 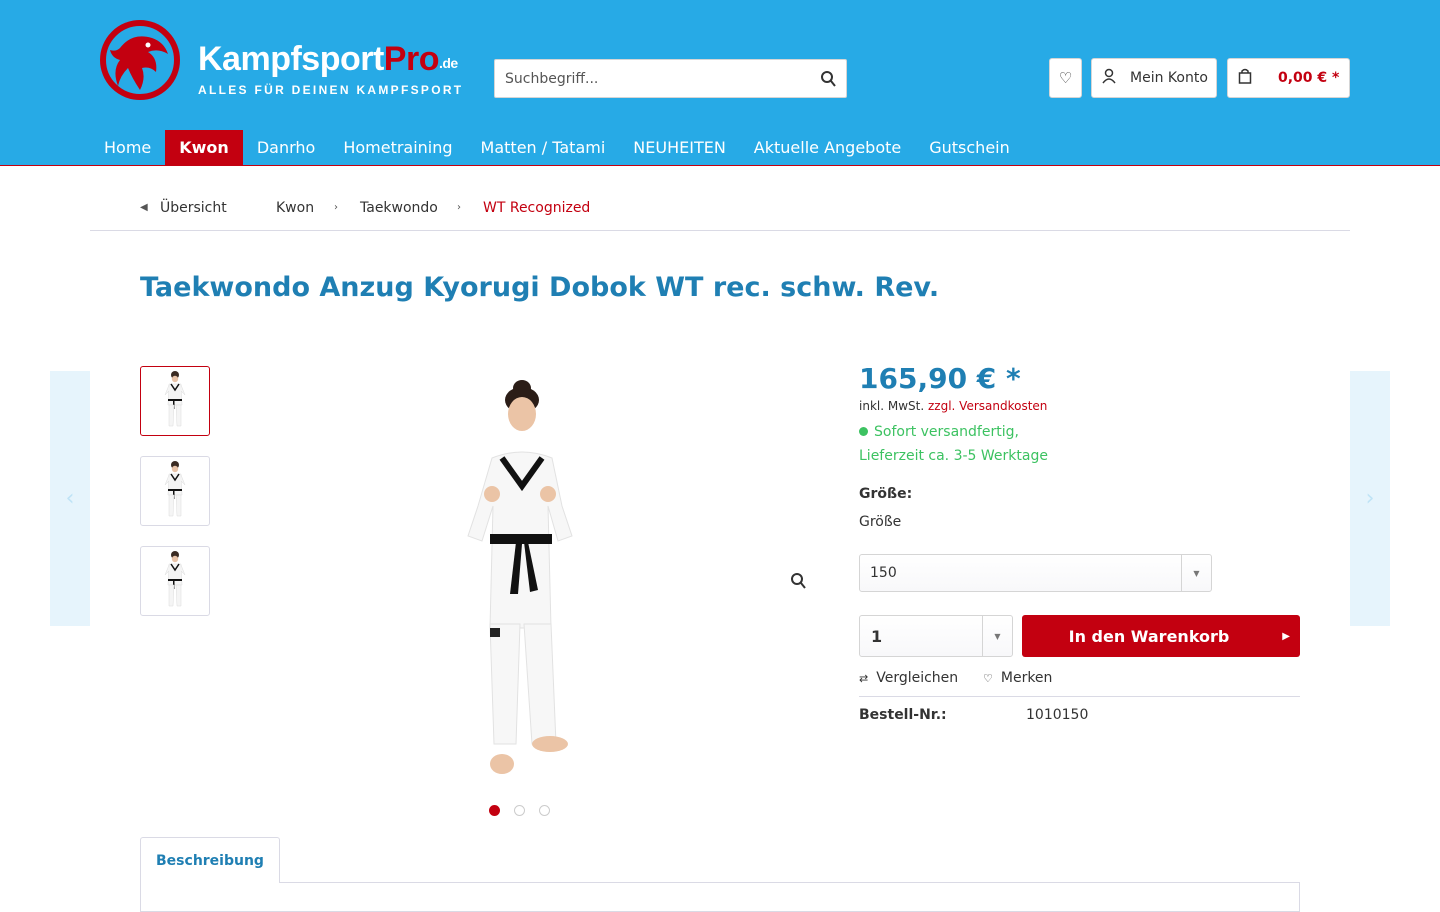 What do you see at coordinates (798, 583) in the screenshot?
I see `zoom-icon` at bounding box center [798, 583].